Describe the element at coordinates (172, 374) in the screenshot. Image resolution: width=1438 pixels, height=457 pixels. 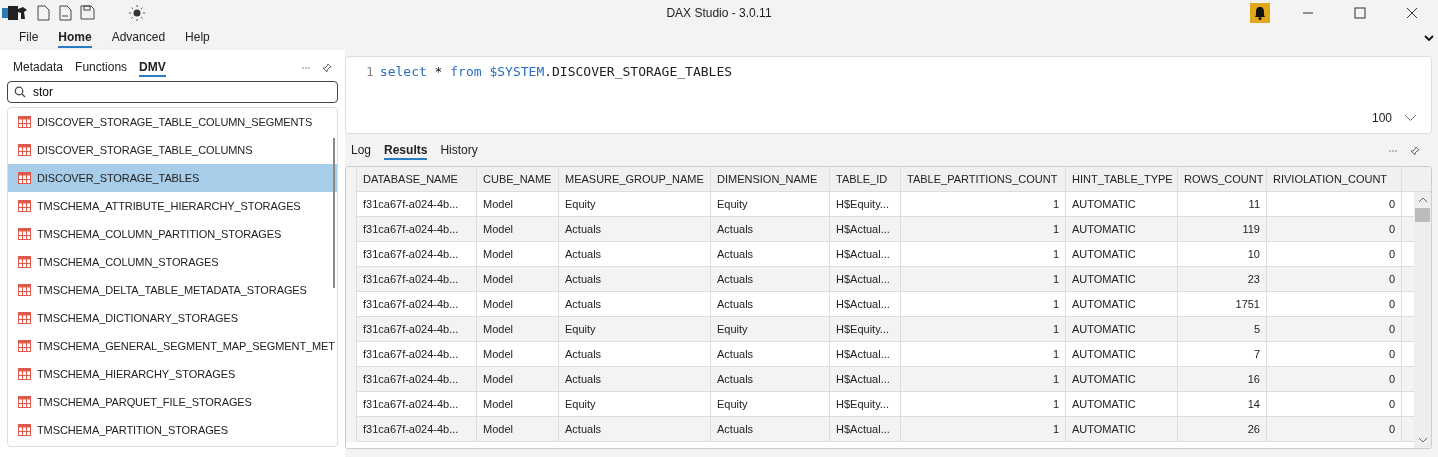
I see `dmv-list-item: TMSCHEMA_HIERARCHY_STORAGES` at that location.